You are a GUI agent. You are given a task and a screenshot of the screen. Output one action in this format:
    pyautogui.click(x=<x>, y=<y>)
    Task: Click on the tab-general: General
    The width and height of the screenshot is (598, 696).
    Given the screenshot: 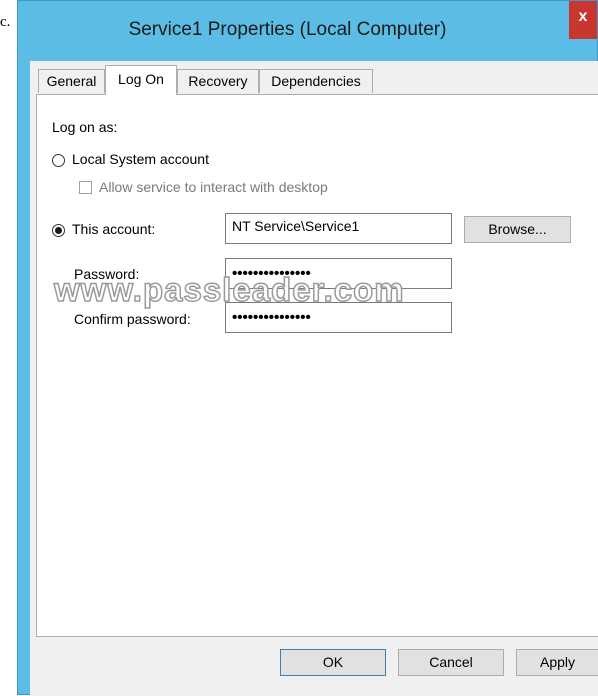 What is the action you would take?
    pyautogui.click(x=71, y=81)
    